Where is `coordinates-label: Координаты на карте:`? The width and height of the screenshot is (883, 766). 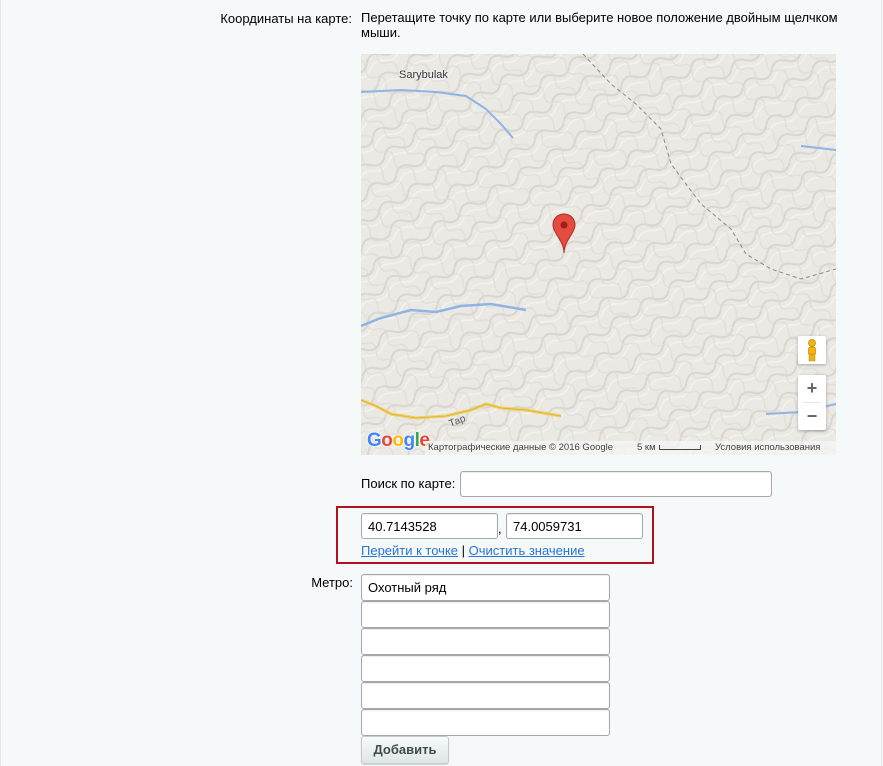 coordinates-label: Координаты на карте: is located at coordinates (286, 18).